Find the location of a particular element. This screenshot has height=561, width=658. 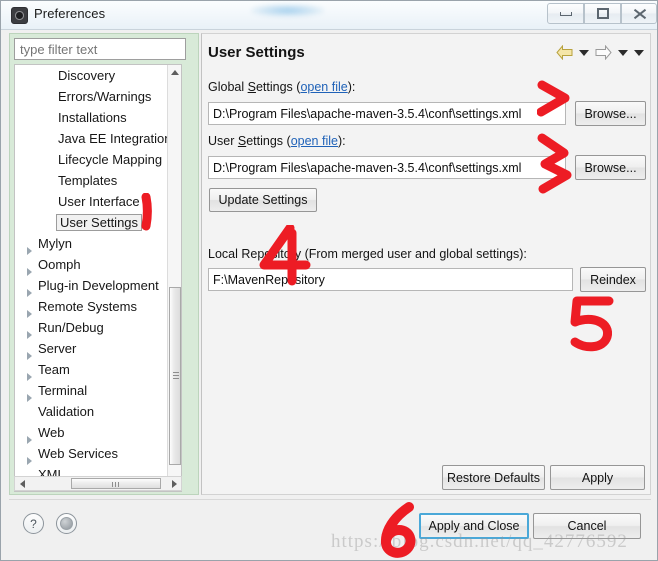

tree-item-label: Terminal is located at coordinates (63, 390).